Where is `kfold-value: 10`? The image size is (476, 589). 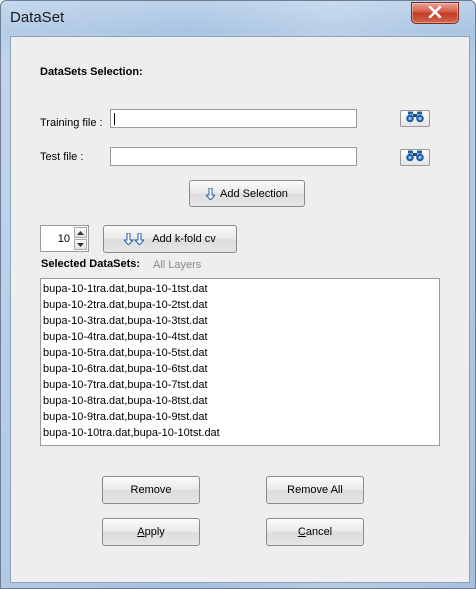
kfold-value: 10 is located at coordinates (63, 239).